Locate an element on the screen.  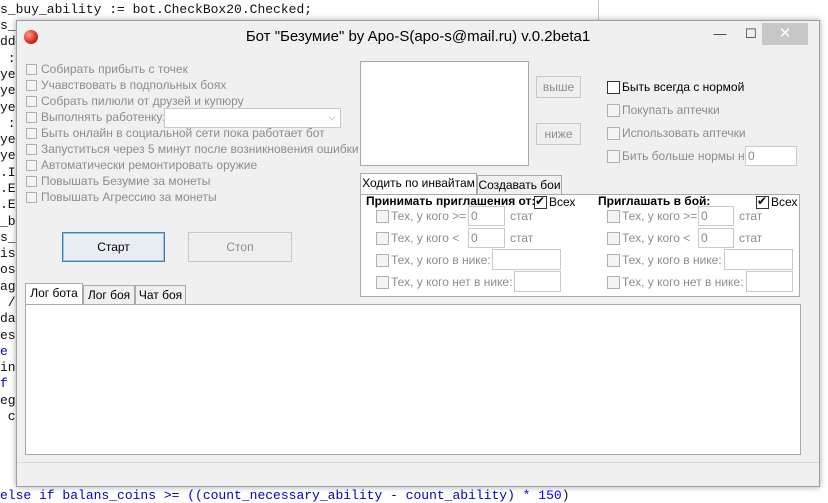
use-meds-label: Использовать аптечки is located at coordinates (684, 133).